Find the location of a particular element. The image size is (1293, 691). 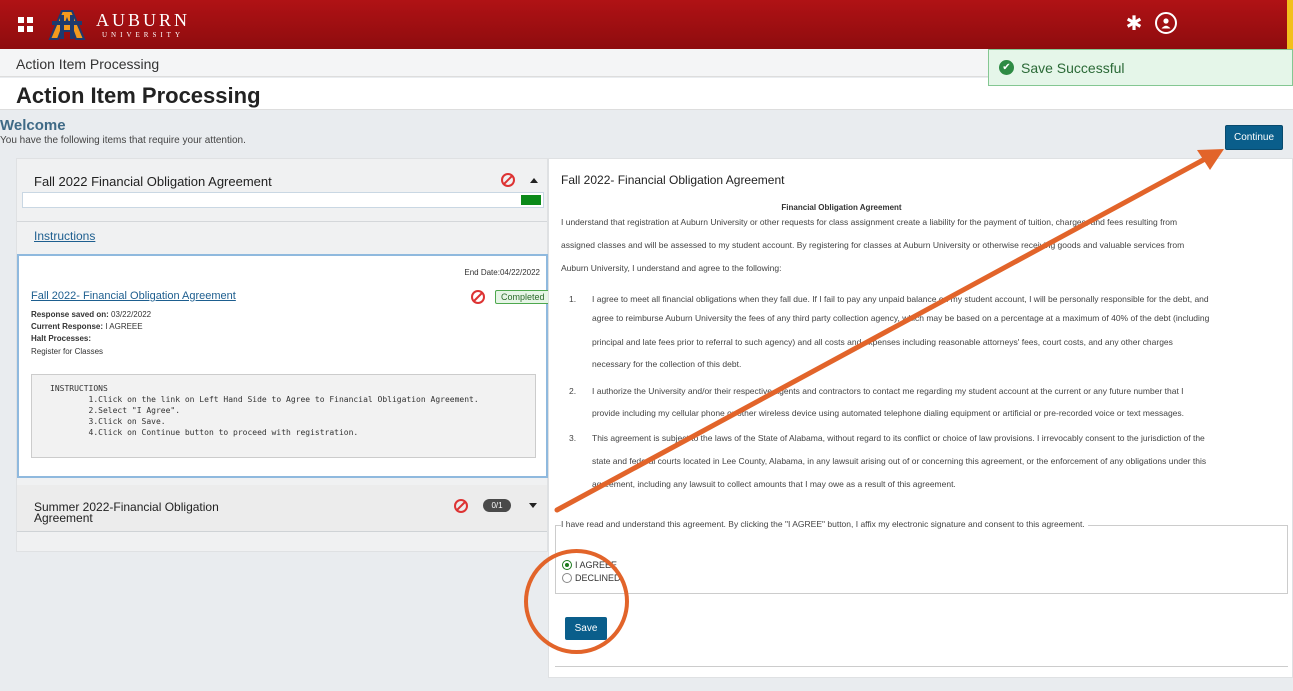

status-badge: Completed is located at coordinates (523, 297).